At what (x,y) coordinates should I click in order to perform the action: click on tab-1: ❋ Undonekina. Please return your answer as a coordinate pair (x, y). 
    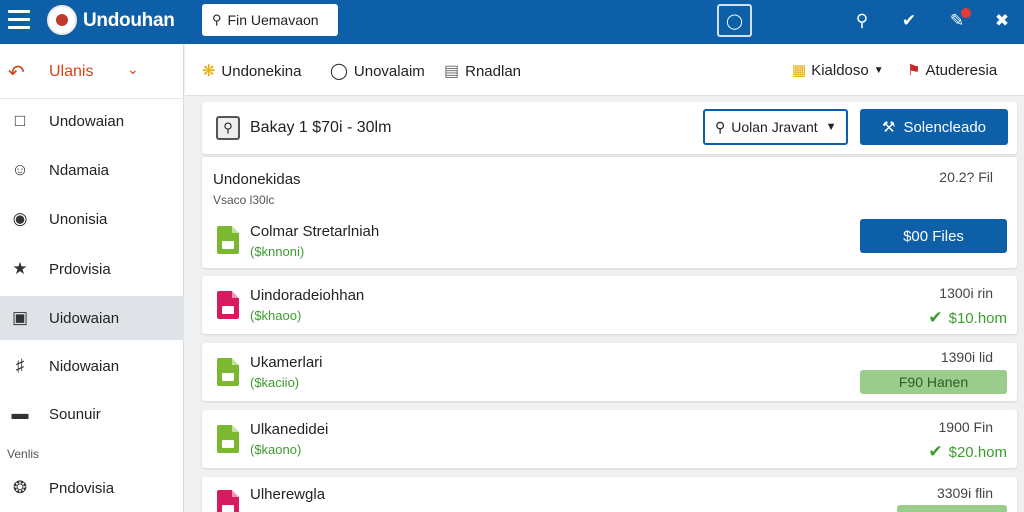
    Looking at the image, I should click on (251, 71).